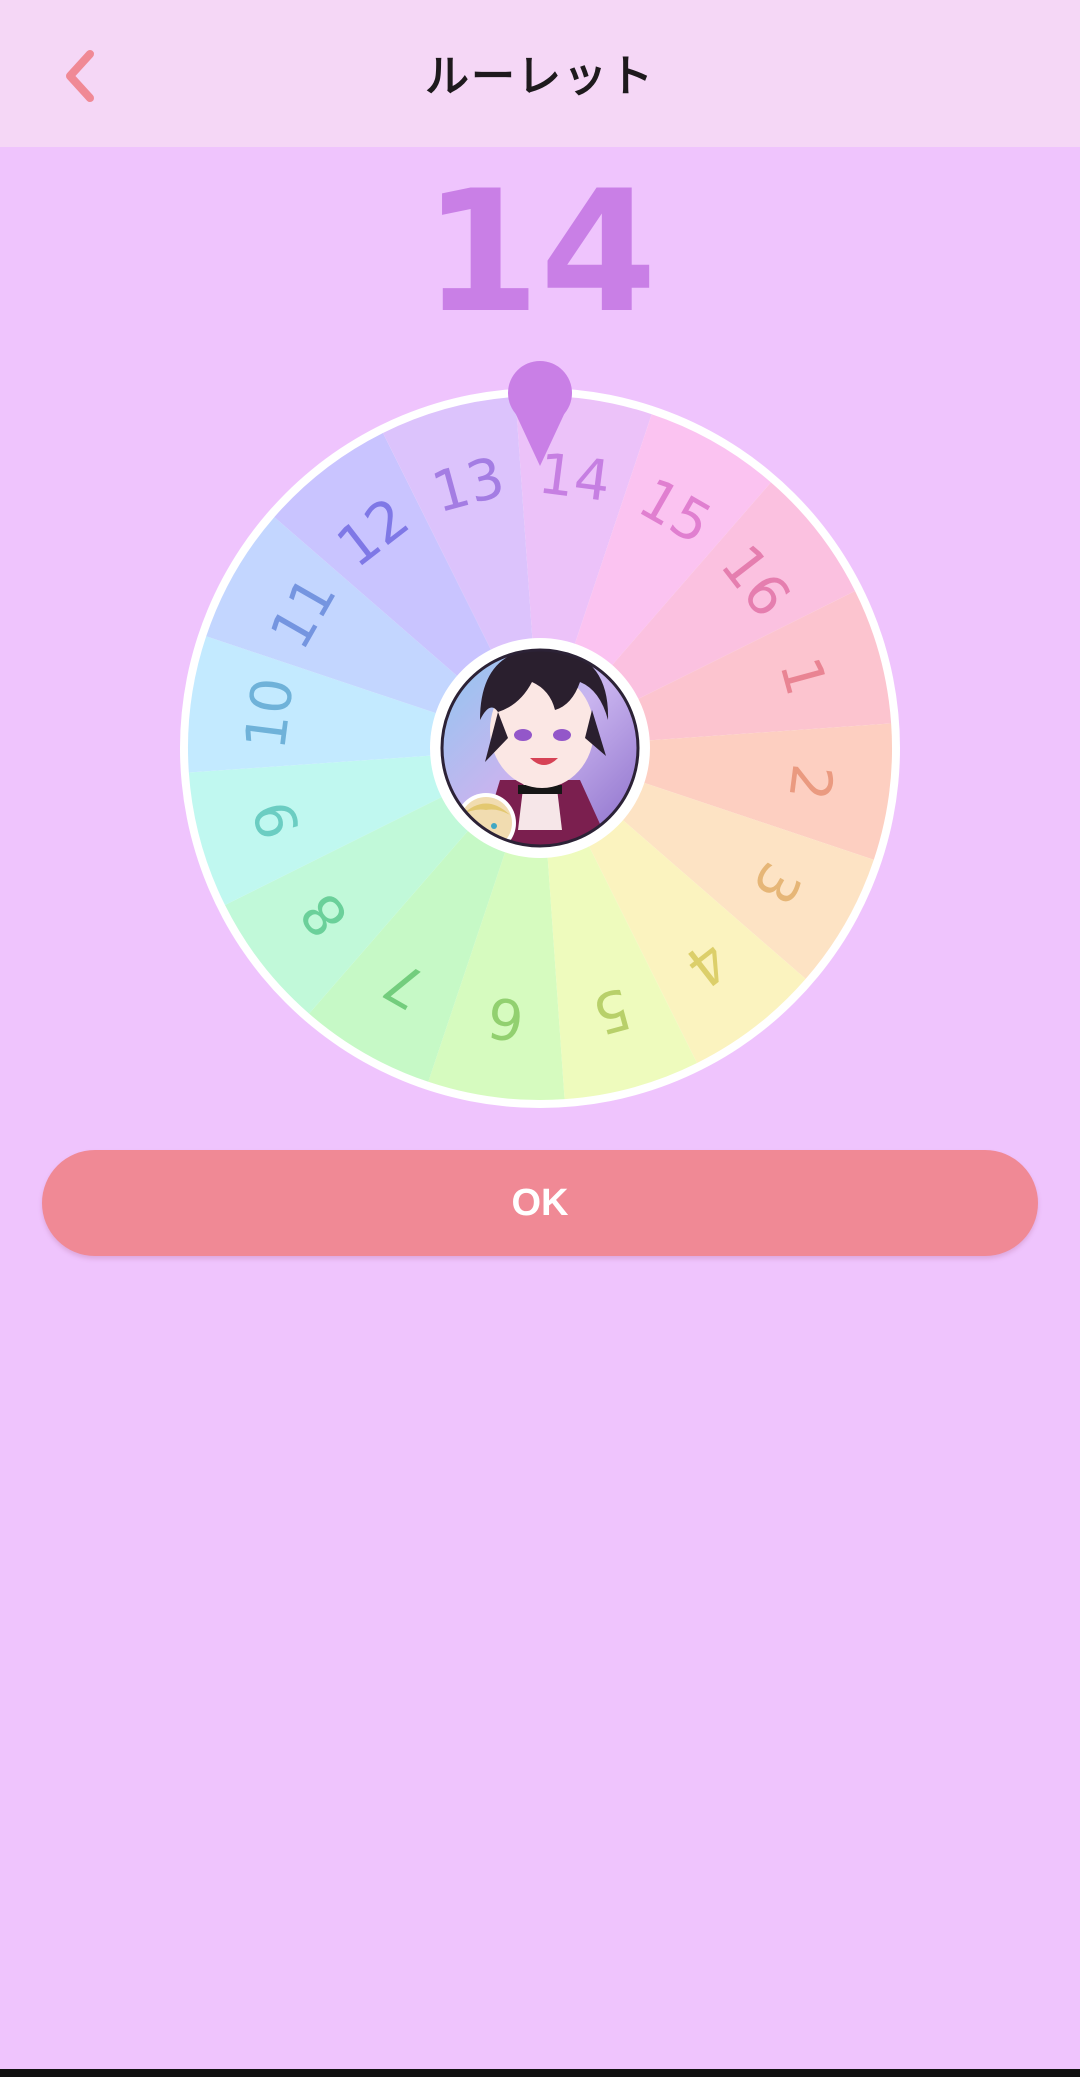 Image resolution: width=1080 pixels, height=2077 pixels. I want to click on wheel-label-14: 14, so click(574, 477).